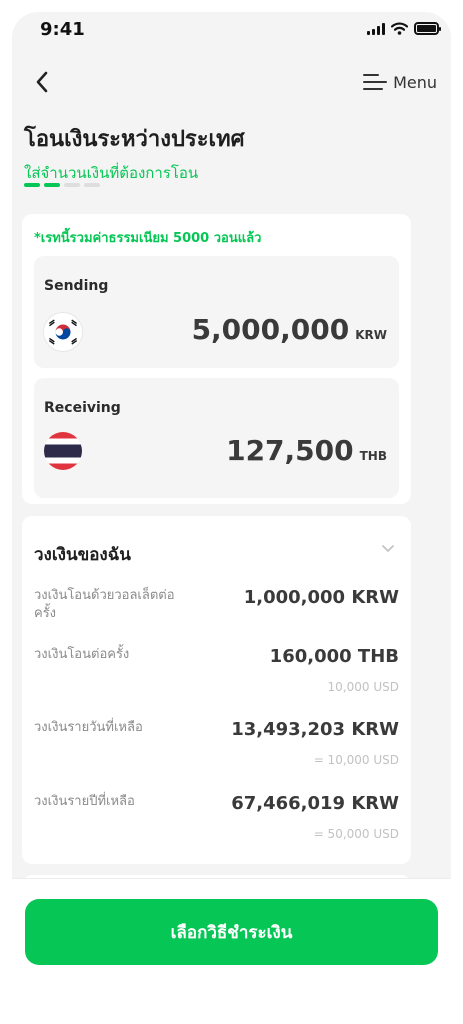  What do you see at coordinates (270, 329) in the screenshot?
I see `sending-amount-value: 5,000,000` at bounding box center [270, 329].